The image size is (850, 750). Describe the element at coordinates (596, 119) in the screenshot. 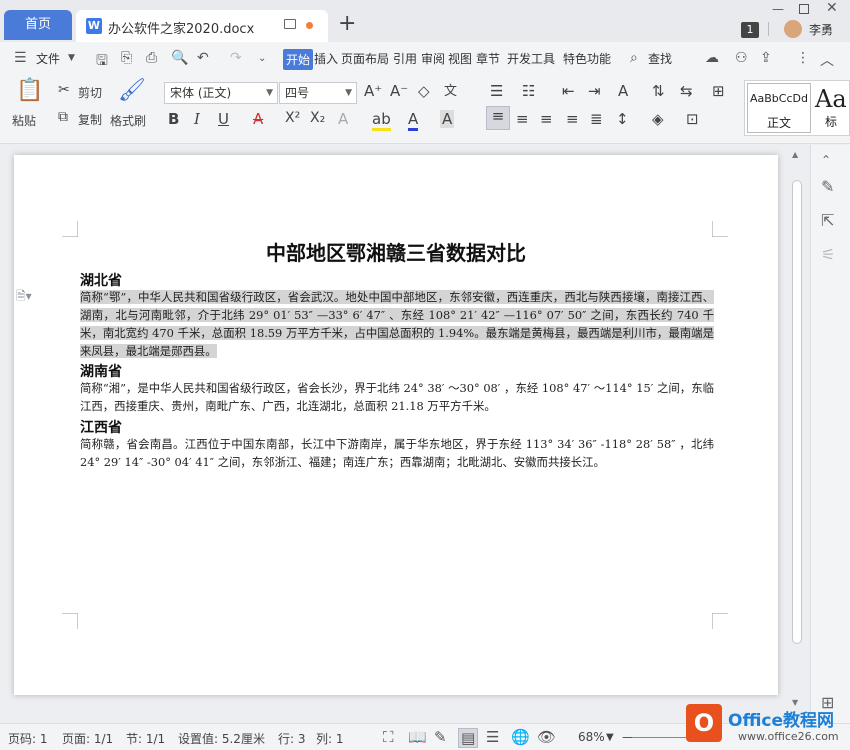

I see `distributed-icon: ≣` at that location.